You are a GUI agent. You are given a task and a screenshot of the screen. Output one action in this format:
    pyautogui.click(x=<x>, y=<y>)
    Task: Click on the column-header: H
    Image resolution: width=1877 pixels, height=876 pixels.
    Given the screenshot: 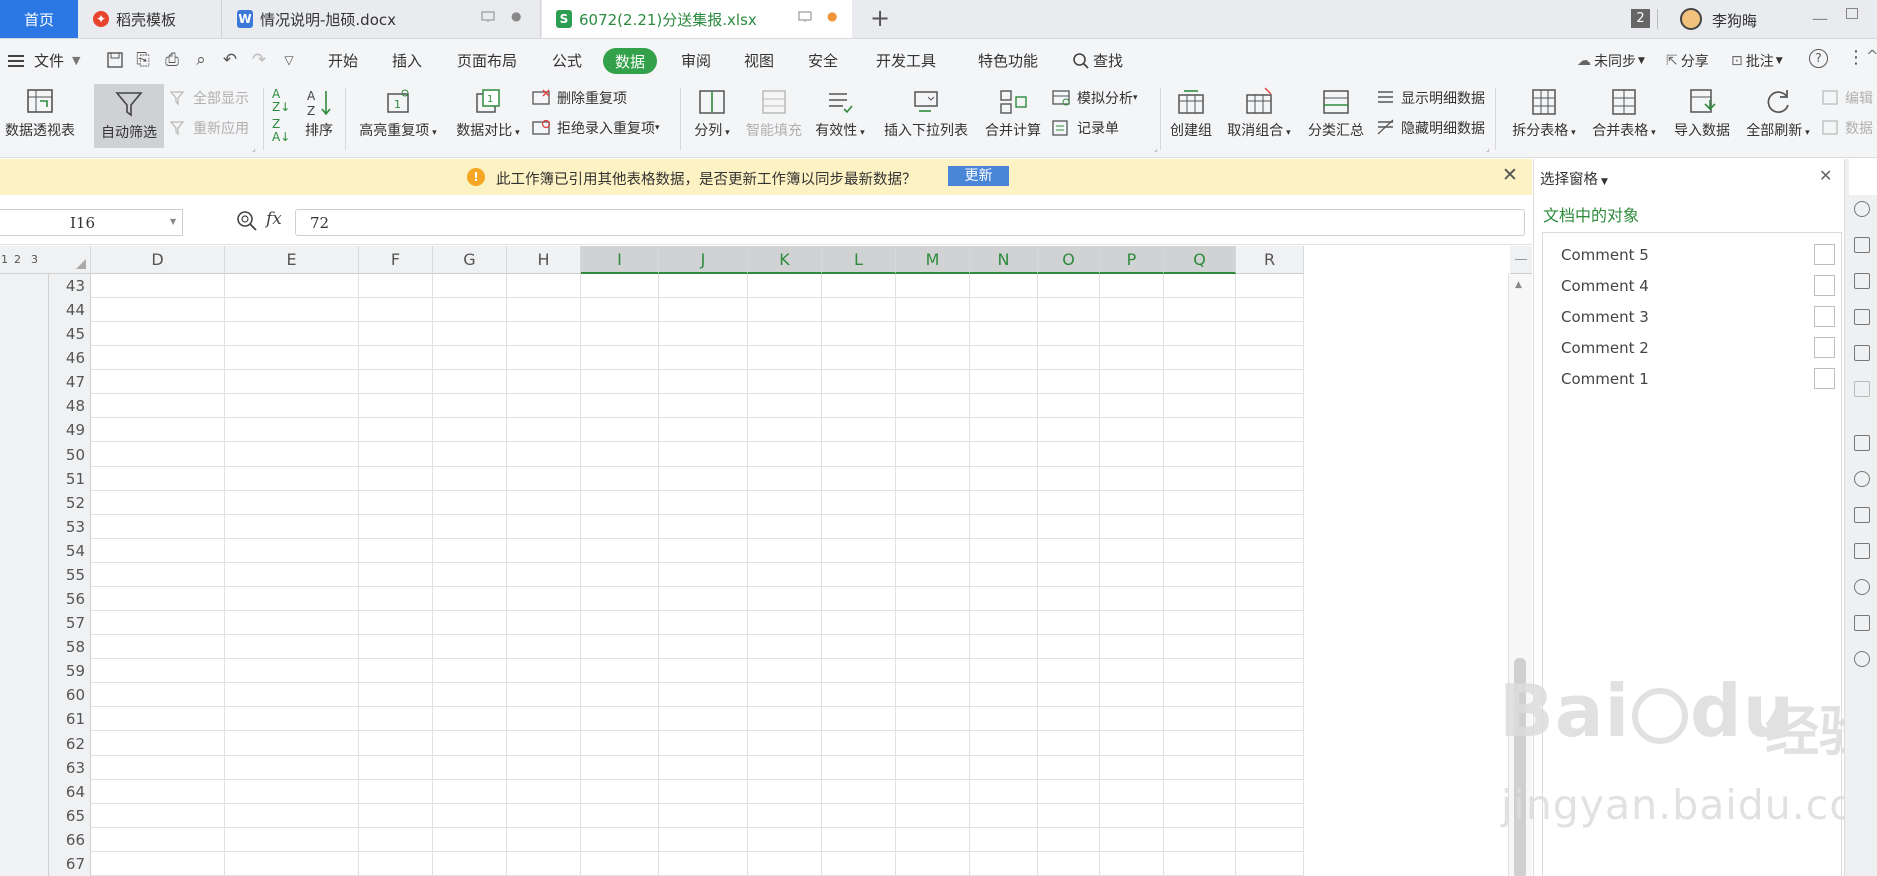 What is the action you would take?
    pyautogui.click(x=544, y=260)
    